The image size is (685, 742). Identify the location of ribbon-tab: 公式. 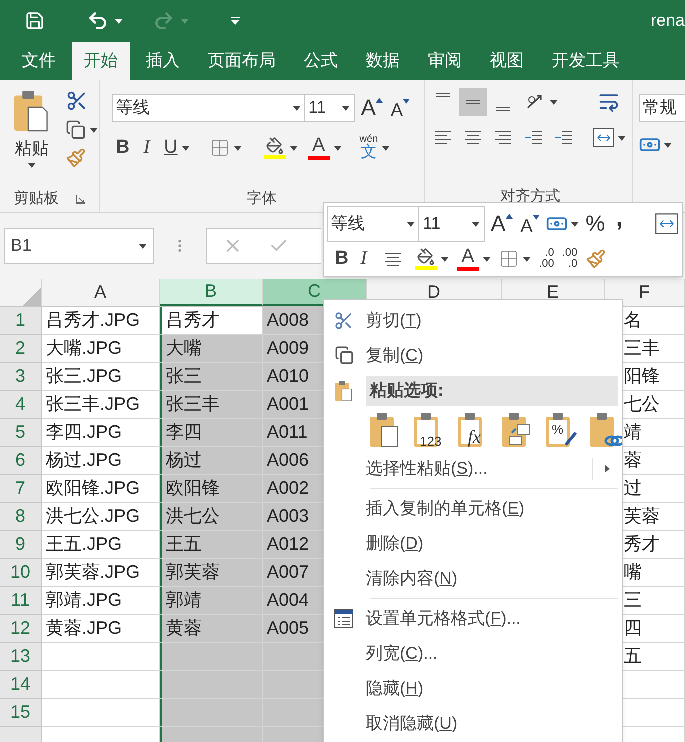
(321, 61).